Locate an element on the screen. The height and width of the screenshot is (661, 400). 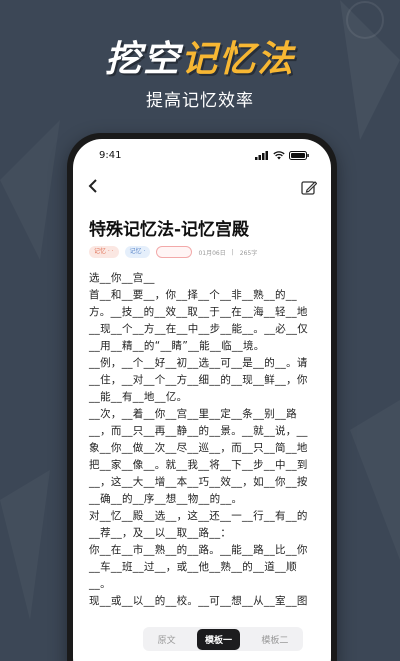
add-tag-button is located at coordinates (174, 252).